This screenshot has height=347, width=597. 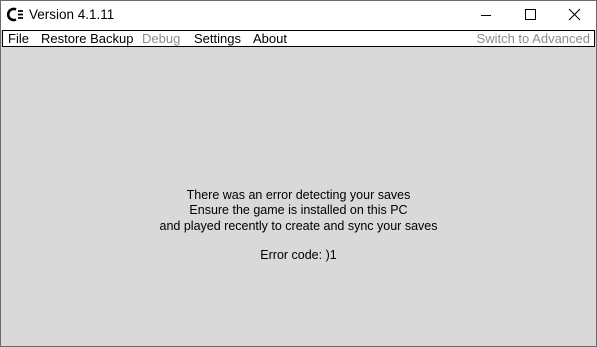 What do you see at coordinates (270, 38) in the screenshot?
I see `menu-about: About` at bounding box center [270, 38].